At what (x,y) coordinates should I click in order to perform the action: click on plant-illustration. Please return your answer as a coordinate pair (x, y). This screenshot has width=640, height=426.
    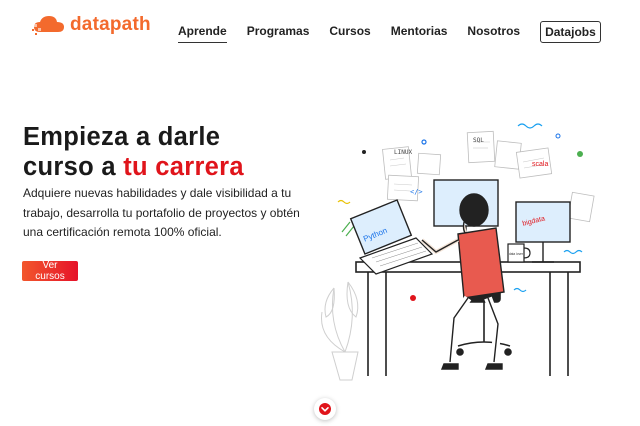
    Looking at the image, I should click on (339, 331).